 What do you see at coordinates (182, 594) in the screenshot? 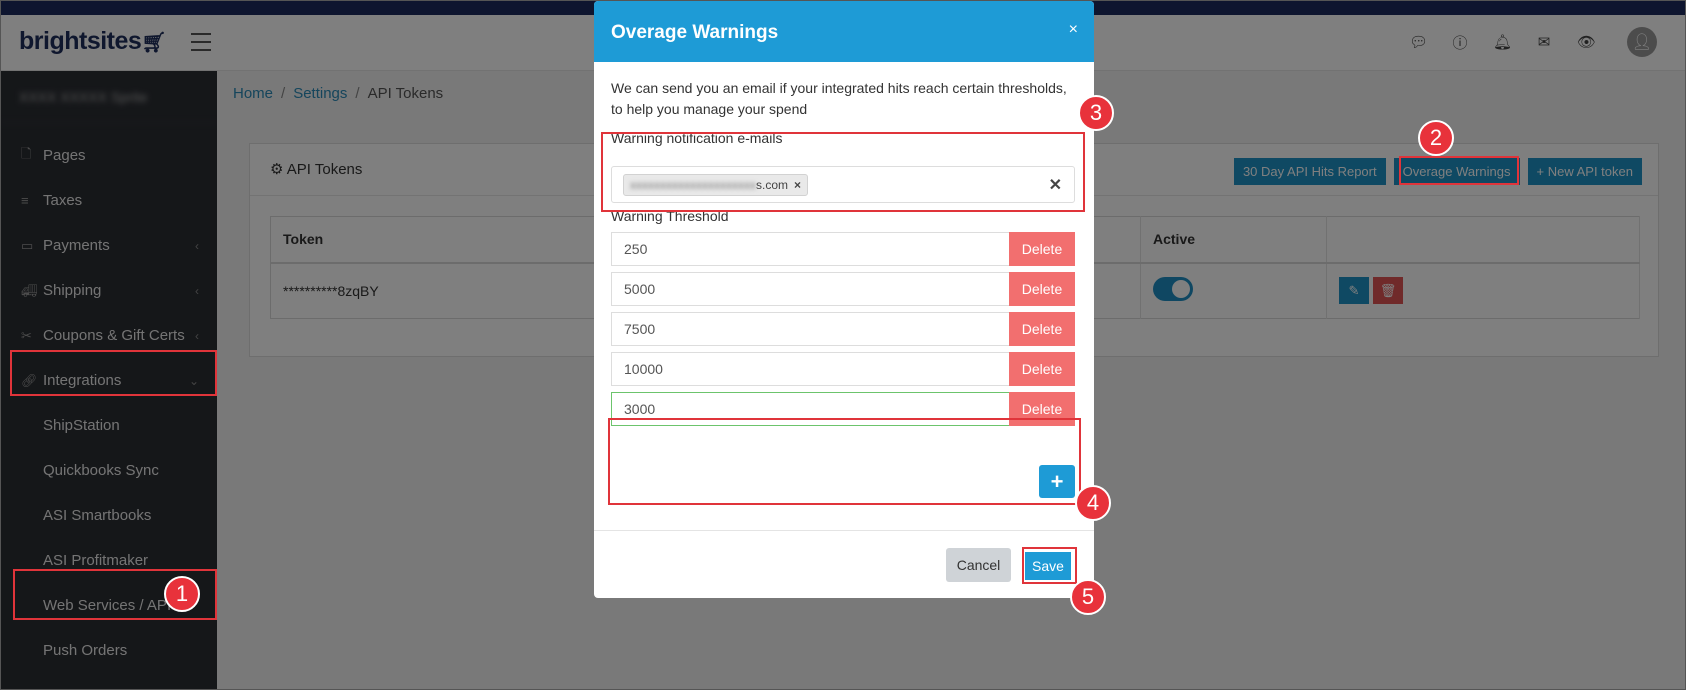
I see `callout-badge: 1` at bounding box center [182, 594].